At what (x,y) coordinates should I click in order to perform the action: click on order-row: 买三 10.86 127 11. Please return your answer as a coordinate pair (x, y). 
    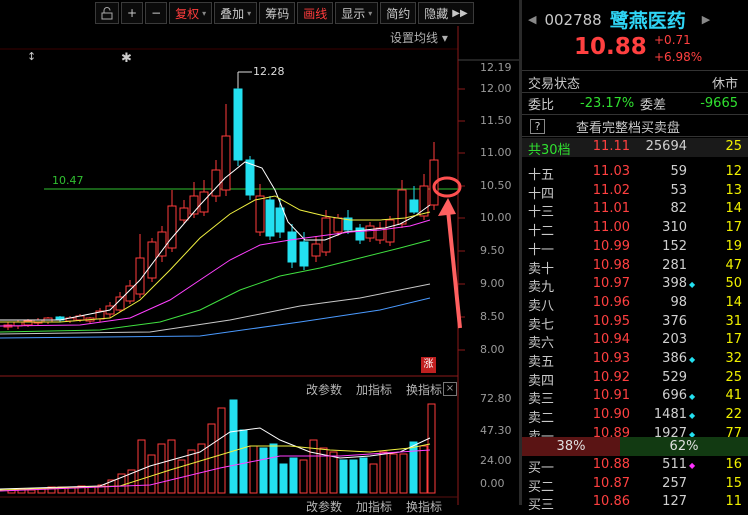
    Looking at the image, I should click on (635, 503).